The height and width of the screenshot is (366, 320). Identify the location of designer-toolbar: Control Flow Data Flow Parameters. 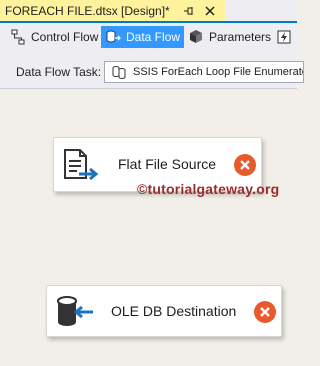
(148, 37).